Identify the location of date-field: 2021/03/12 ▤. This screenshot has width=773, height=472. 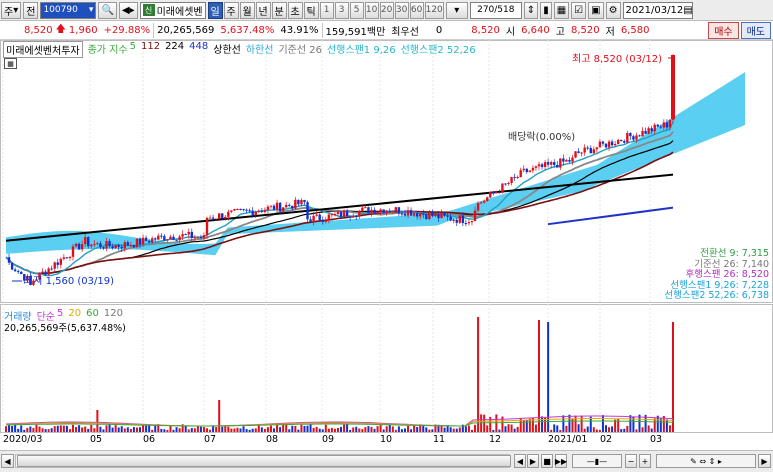
(657, 10).